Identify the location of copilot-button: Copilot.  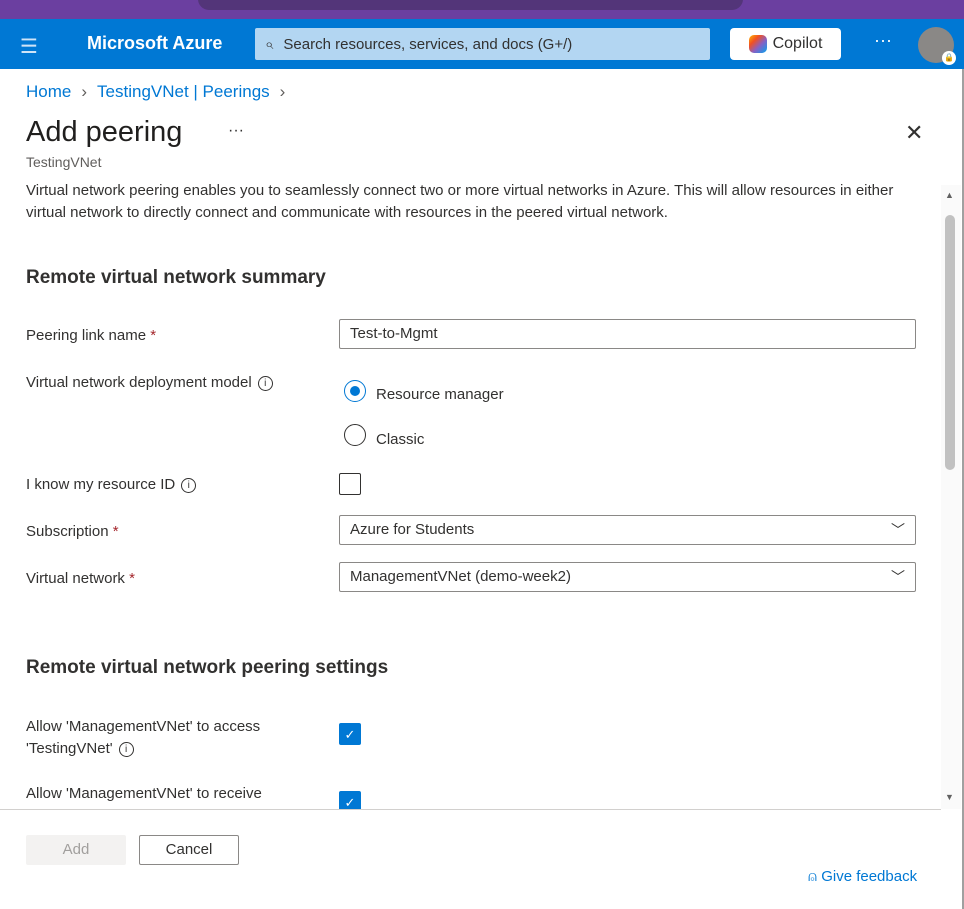
(785, 44).